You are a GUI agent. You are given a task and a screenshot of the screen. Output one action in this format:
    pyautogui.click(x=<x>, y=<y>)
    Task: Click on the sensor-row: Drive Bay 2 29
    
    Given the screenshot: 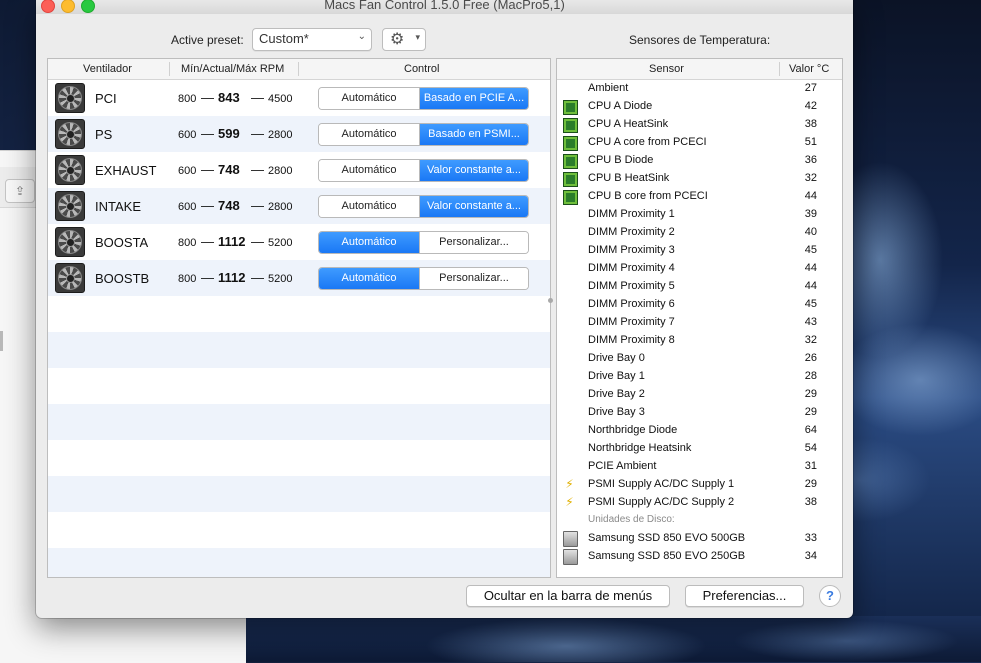 What is the action you would take?
    pyautogui.click(x=699, y=395)
    